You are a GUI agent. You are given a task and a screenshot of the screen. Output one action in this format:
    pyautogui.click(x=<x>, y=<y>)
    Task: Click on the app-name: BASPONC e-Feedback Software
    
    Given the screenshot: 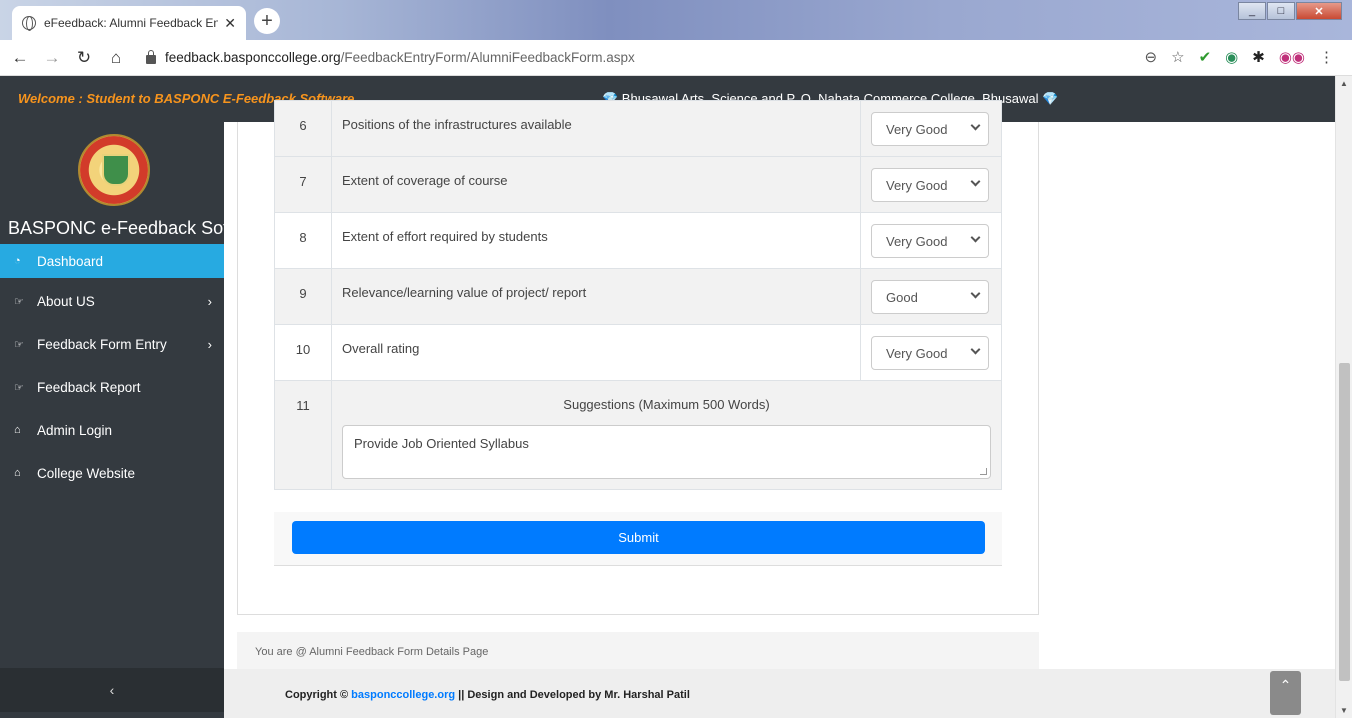 What is the action you would take?
    pyautogui.click(x=117, y=228)
    